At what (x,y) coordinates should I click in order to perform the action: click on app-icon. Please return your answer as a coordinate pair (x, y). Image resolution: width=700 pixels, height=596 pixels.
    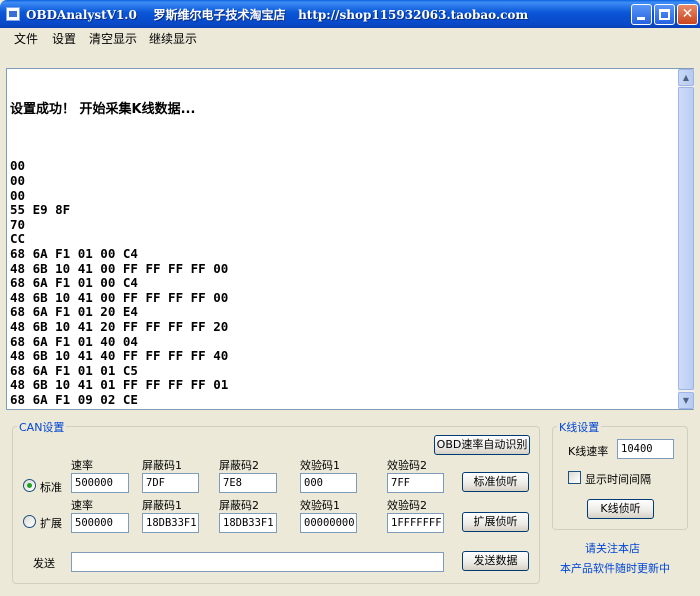
    Looking at the image, I should click on (13, 14).